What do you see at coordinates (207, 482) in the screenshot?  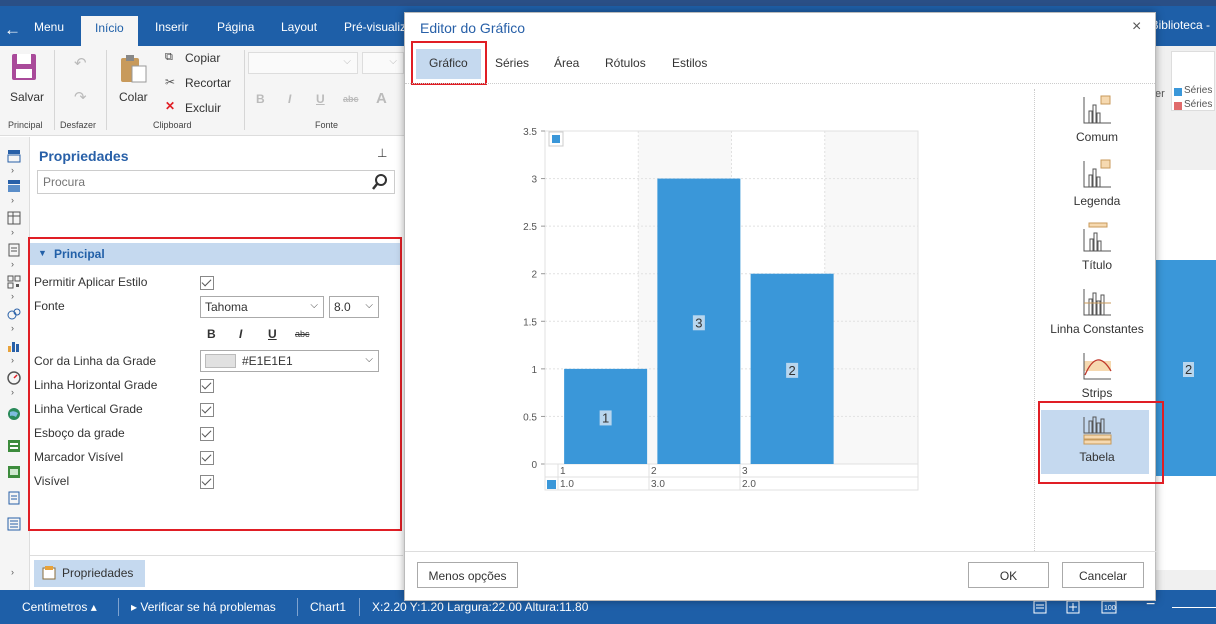 I see `visible-checkbox` at bounding box center [207, 482].